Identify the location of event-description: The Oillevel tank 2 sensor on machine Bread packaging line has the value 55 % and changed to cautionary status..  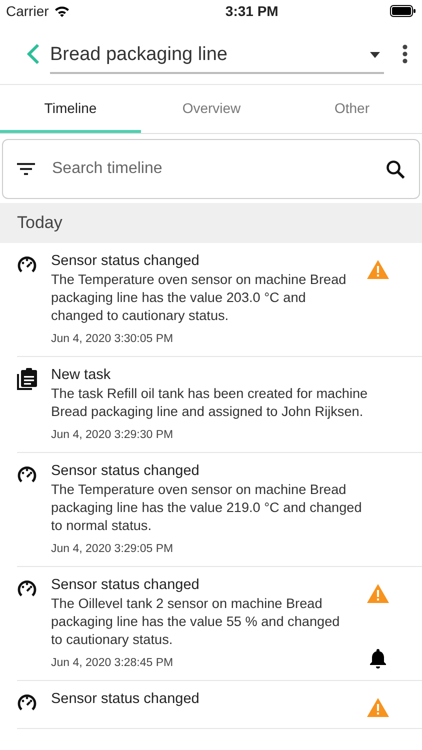
(196, 622).